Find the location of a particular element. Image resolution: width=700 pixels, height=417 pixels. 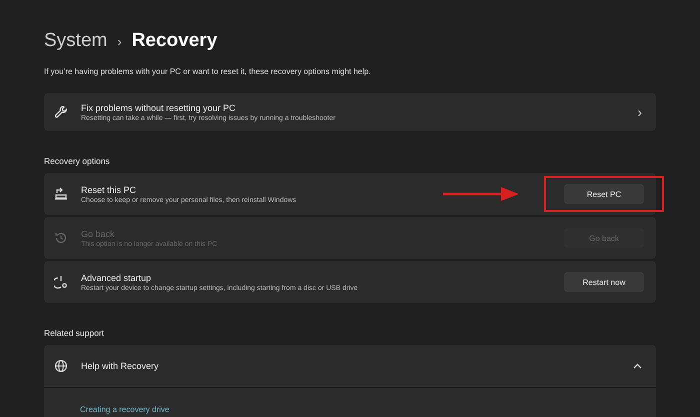

history-icon is located at coordinates (61, 238).